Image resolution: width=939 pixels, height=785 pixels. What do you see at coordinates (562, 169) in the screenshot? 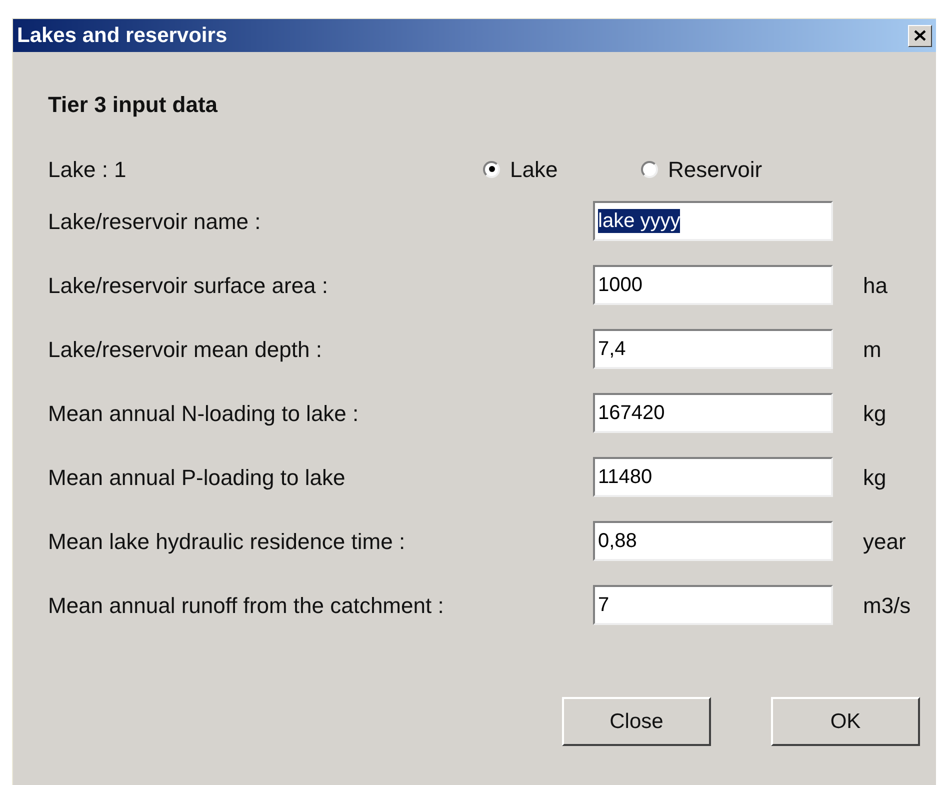
I see `radio-option: Lake` at bounding box center [562, 169].